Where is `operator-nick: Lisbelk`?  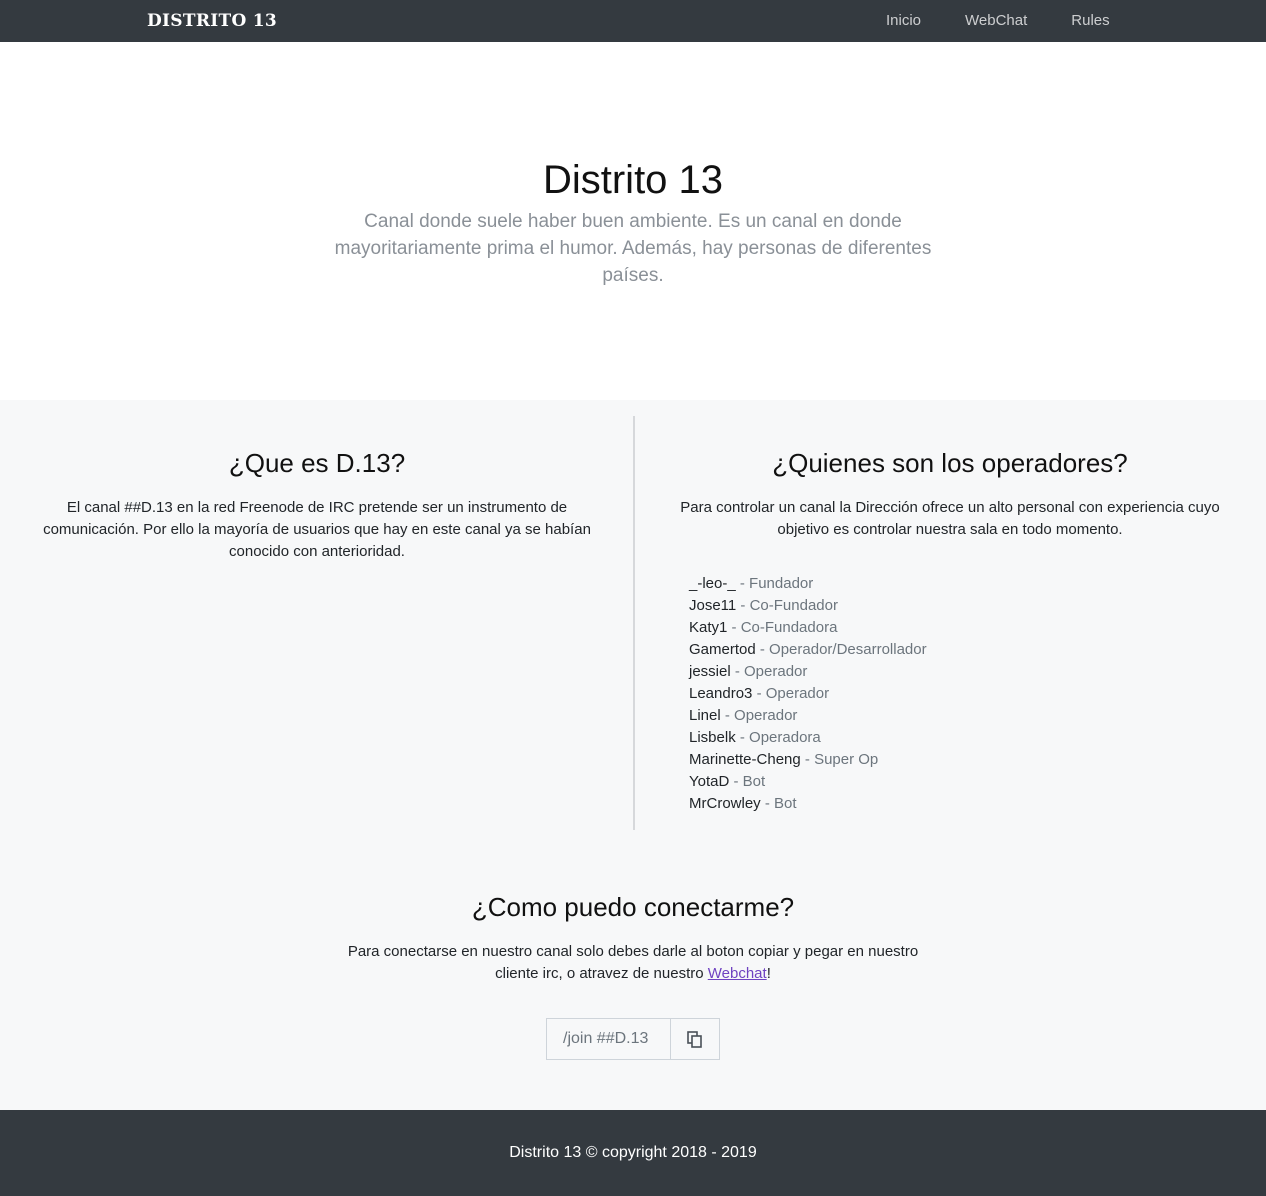 operator-nick: Lisbelk is located at coordinates (712, 737).